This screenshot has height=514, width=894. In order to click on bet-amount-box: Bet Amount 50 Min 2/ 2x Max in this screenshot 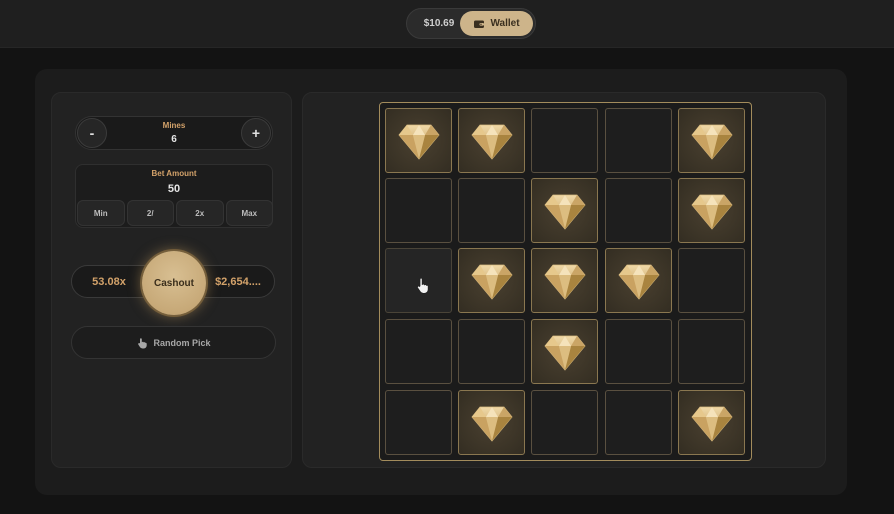, I will do `click(174, 196)`.